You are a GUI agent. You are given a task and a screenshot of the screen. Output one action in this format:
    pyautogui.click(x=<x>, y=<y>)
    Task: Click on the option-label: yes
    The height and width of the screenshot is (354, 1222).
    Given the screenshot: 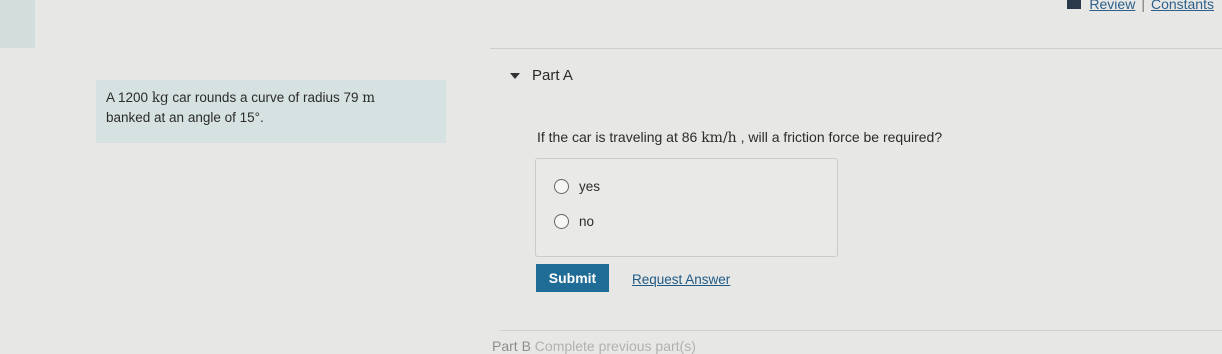 What is the action you would take?
    pyautogui.click(x=590, y=186)
    